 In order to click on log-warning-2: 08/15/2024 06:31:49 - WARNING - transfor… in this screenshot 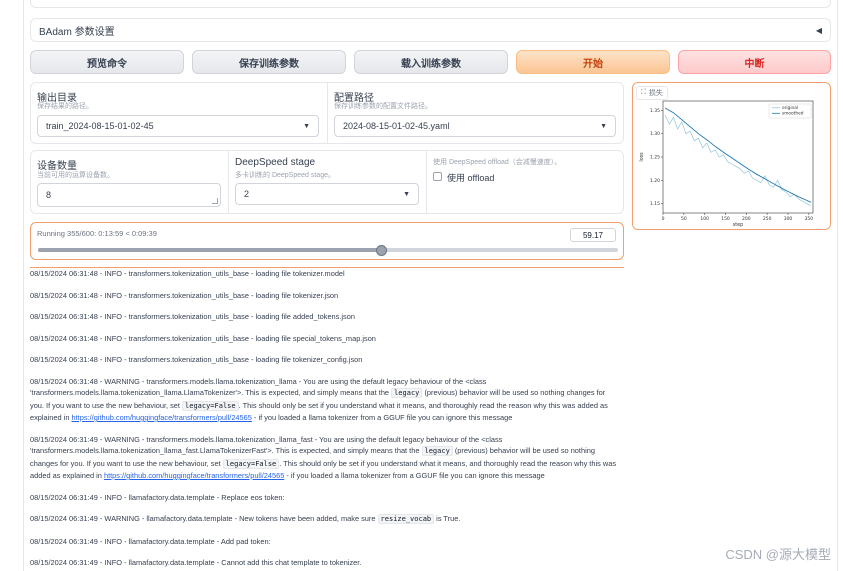, I will do `click(325, 458)`.